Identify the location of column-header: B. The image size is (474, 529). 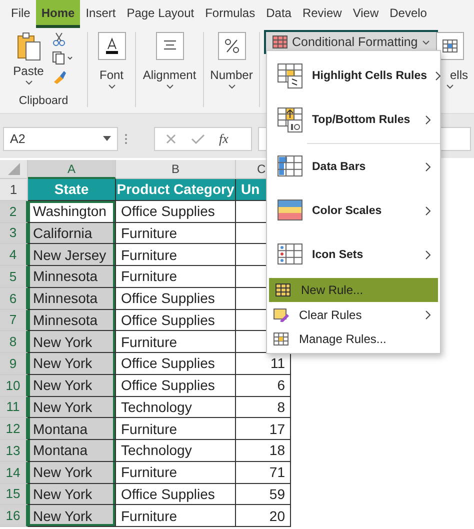
(176, 169).